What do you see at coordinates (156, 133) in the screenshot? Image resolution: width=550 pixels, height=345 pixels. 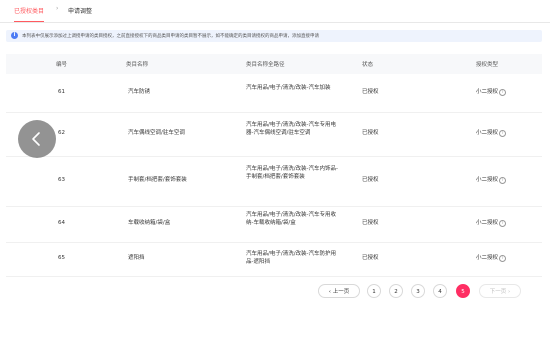 I see `row-category-name: 汽车偶线空调/驻车空调` at bounding box center [156, 133].